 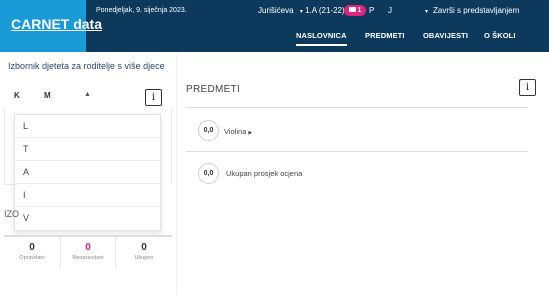 What do you see at coordinates (250, 133) in the screenshot?
I see `caret-right-icon: ▶` at bounding box center [250, 133].